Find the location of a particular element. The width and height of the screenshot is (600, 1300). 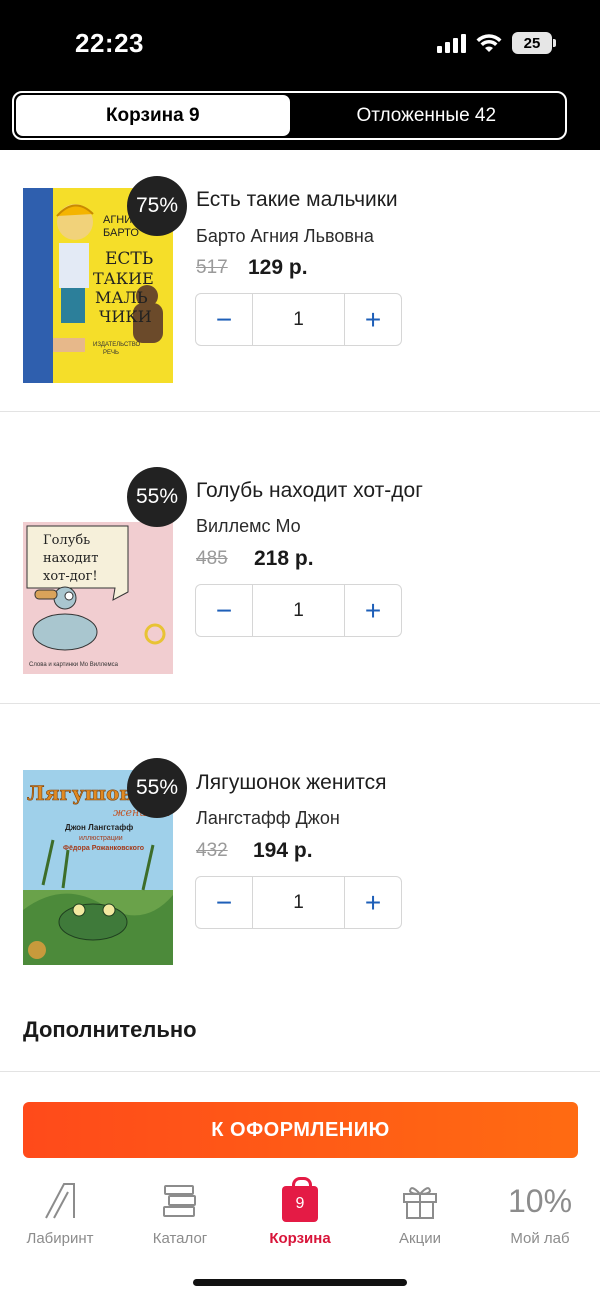

personal-discount-value: 10% is located at coordinates (540, 1200).